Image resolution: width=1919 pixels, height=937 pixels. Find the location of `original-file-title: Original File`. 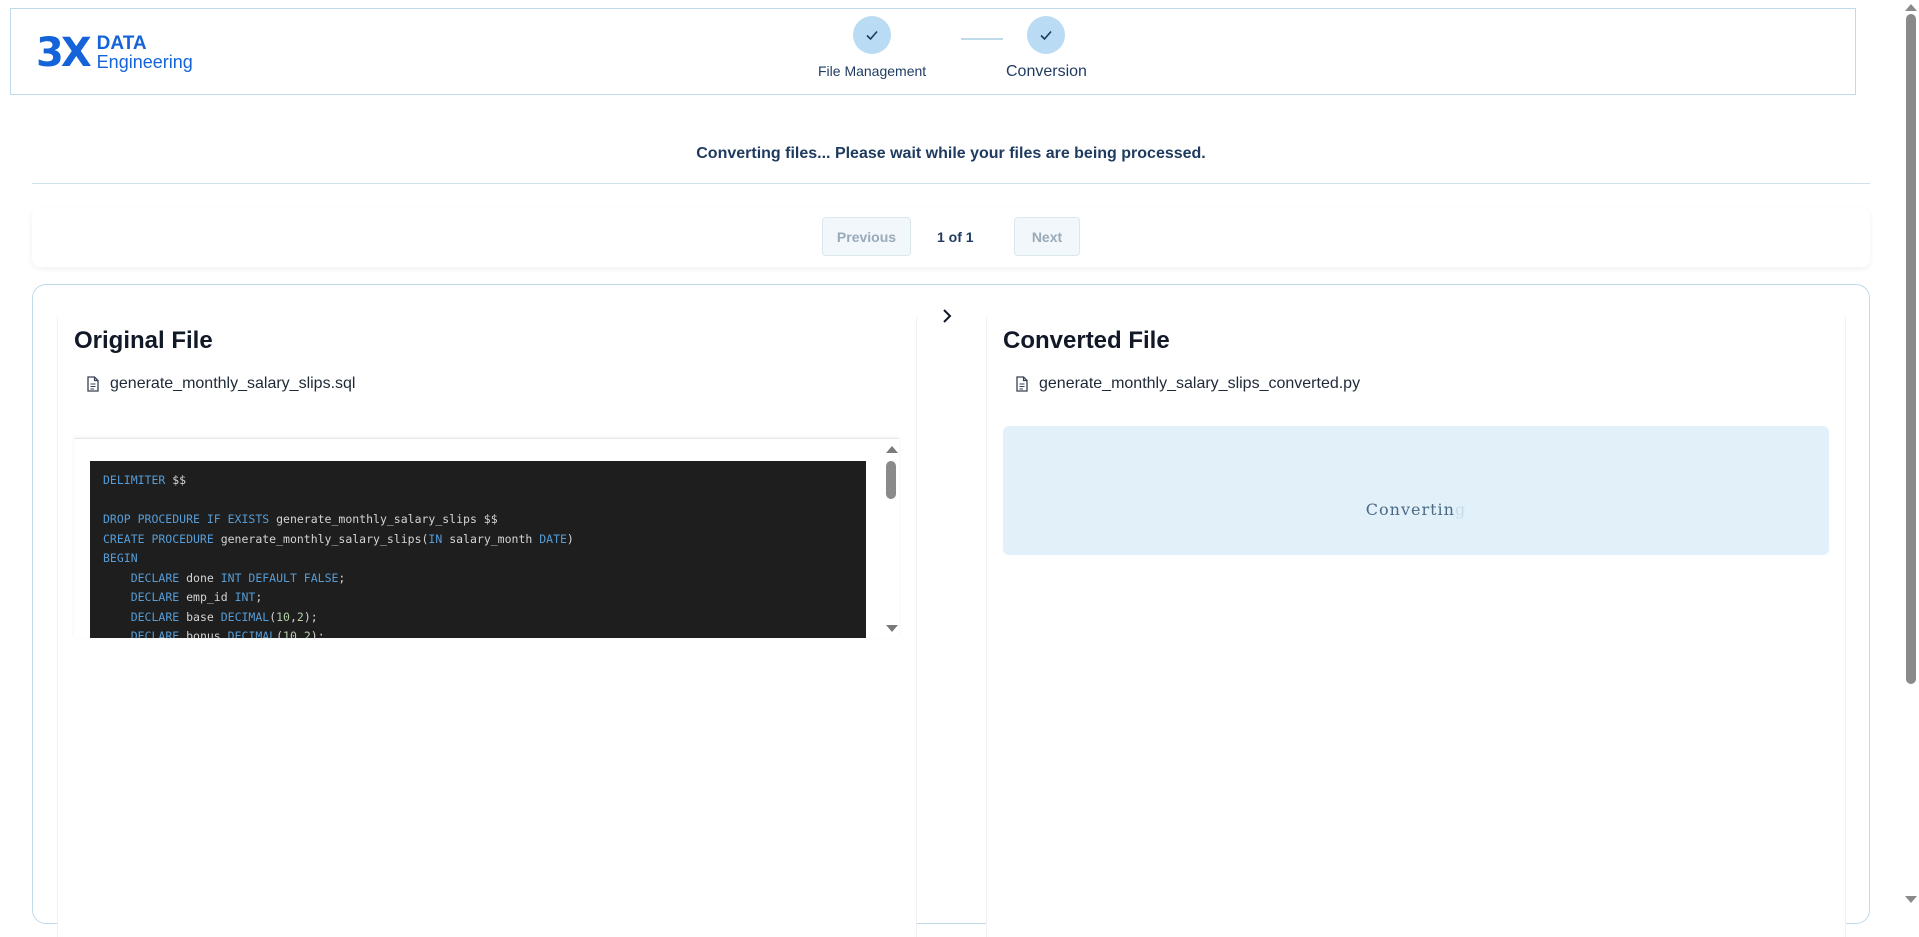

original-file-title: Original File is located at coordinates (143, 340).